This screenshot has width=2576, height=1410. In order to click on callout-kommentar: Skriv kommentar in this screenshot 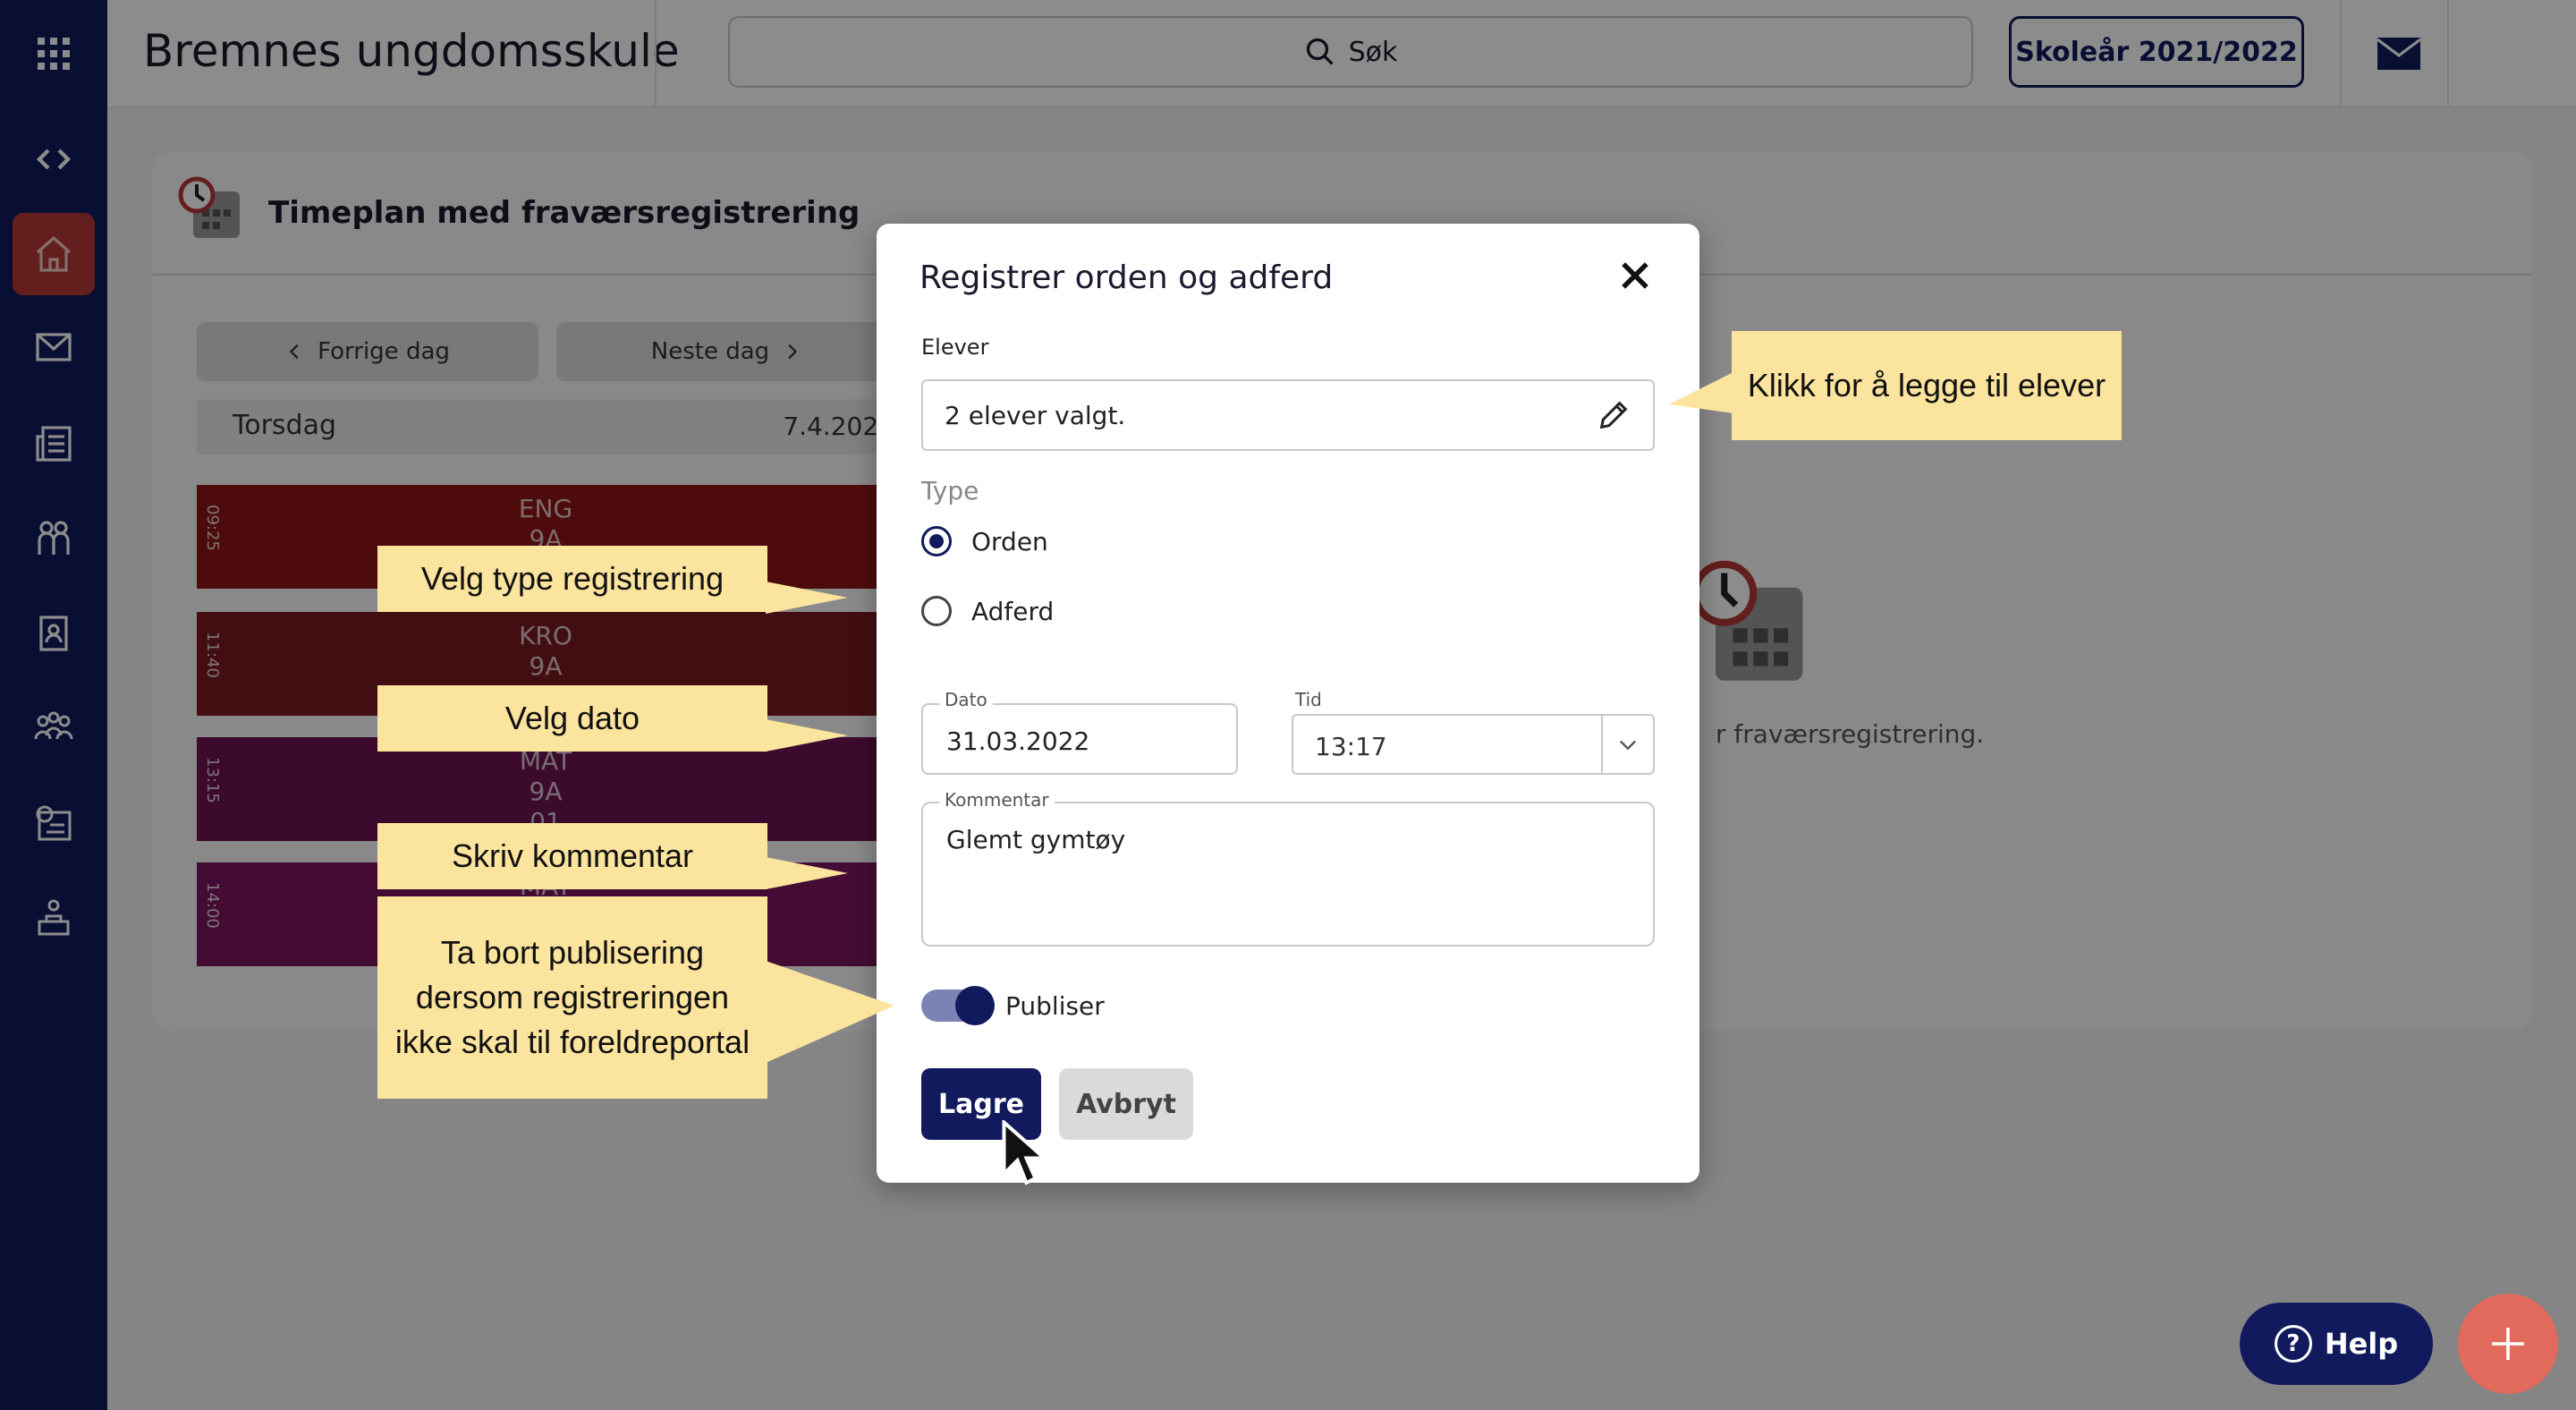, I will do `click(572, 856)`.